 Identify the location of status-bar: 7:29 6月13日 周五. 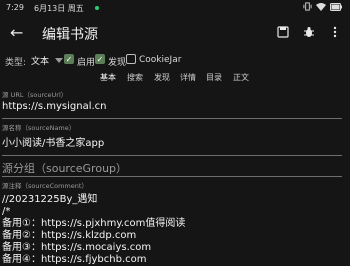
(175, 8).